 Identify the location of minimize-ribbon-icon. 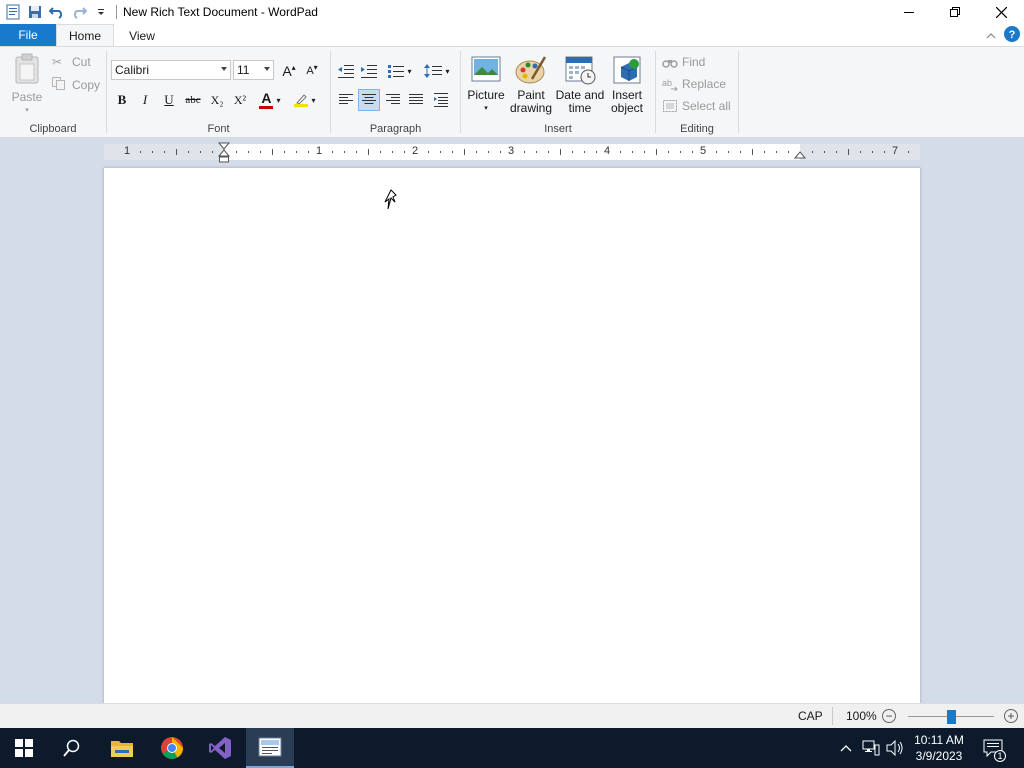
(991, 36).